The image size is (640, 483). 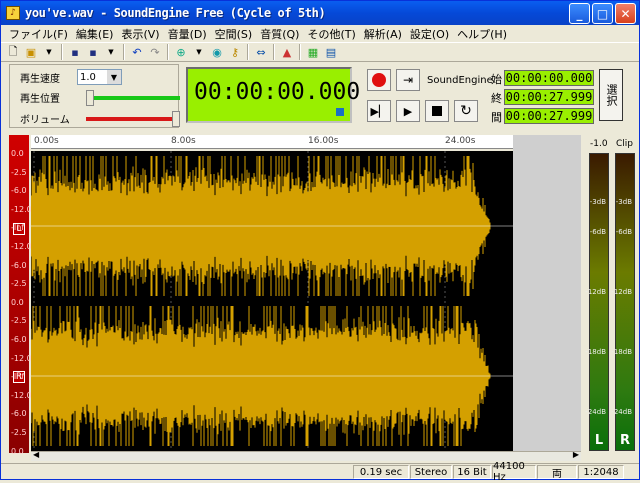 What do you see at coordinates (611, 95) in the screenshot?
I see `select-button: 選択` at bounding box center [611, 95].